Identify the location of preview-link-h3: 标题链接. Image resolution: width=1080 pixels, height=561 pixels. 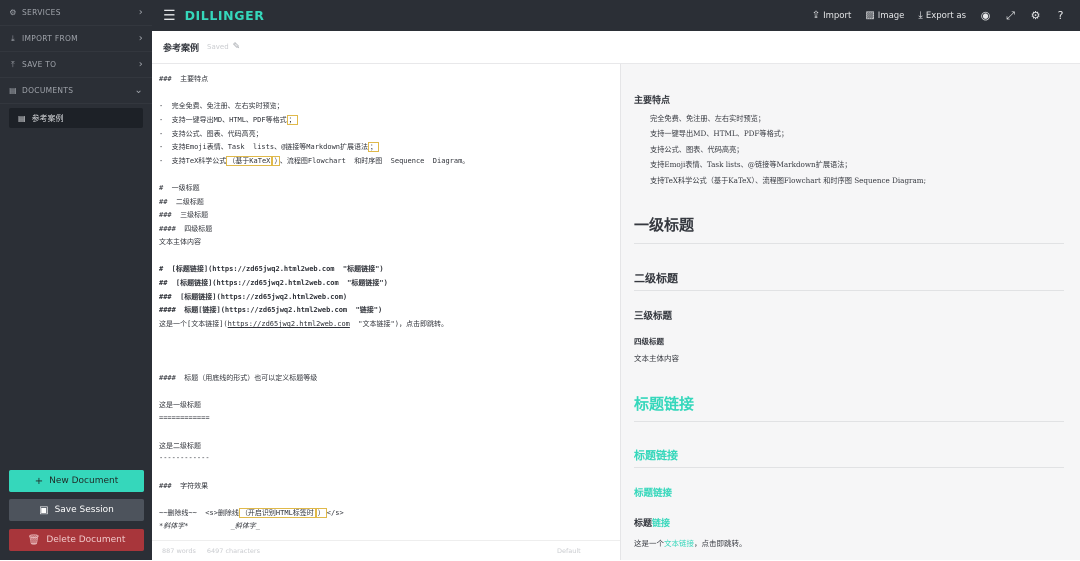
(653, 492).